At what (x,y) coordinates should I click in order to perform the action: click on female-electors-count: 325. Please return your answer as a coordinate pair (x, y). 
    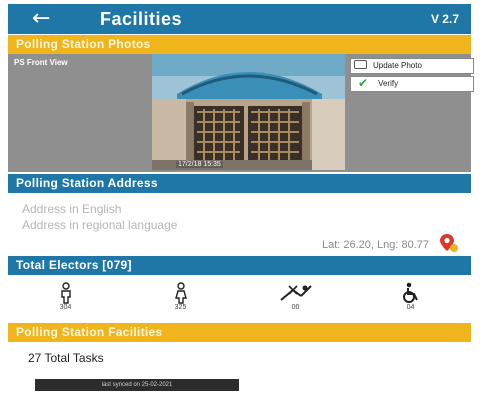
    Looking at the image, I should click on (180, 307).